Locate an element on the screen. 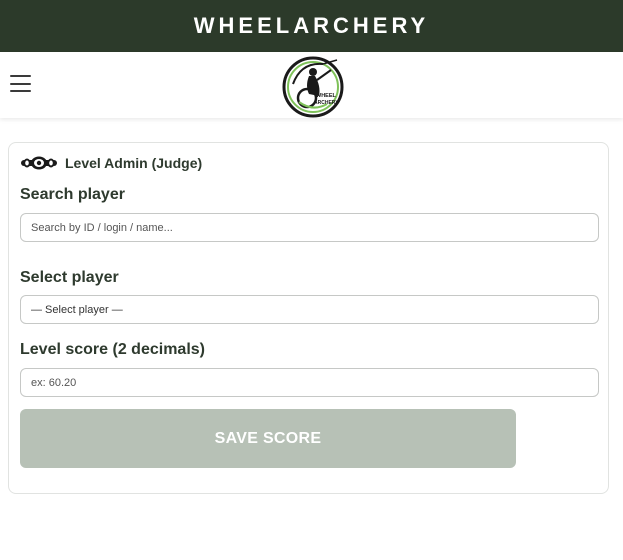 The height and width of the screenshot is (560, 623). search-player-input is located at coordinates (309, 227).